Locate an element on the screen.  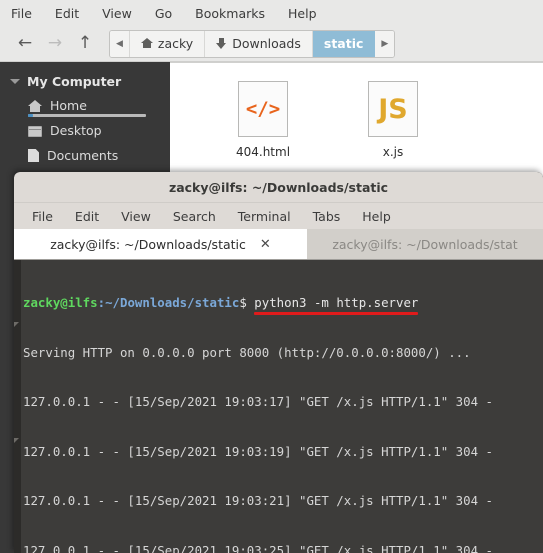
html-file-icon: </> is located at coordinates (263, 109).